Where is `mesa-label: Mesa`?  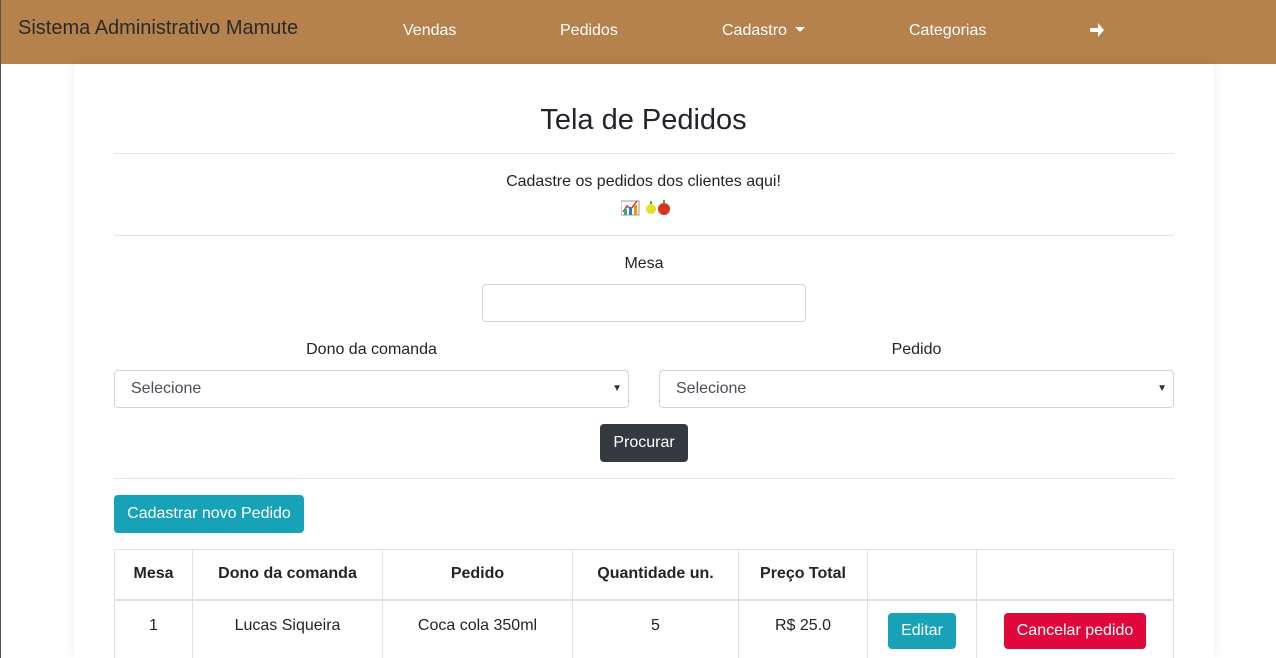 mesa-label: Mesa is located at coordinates (644, 263).